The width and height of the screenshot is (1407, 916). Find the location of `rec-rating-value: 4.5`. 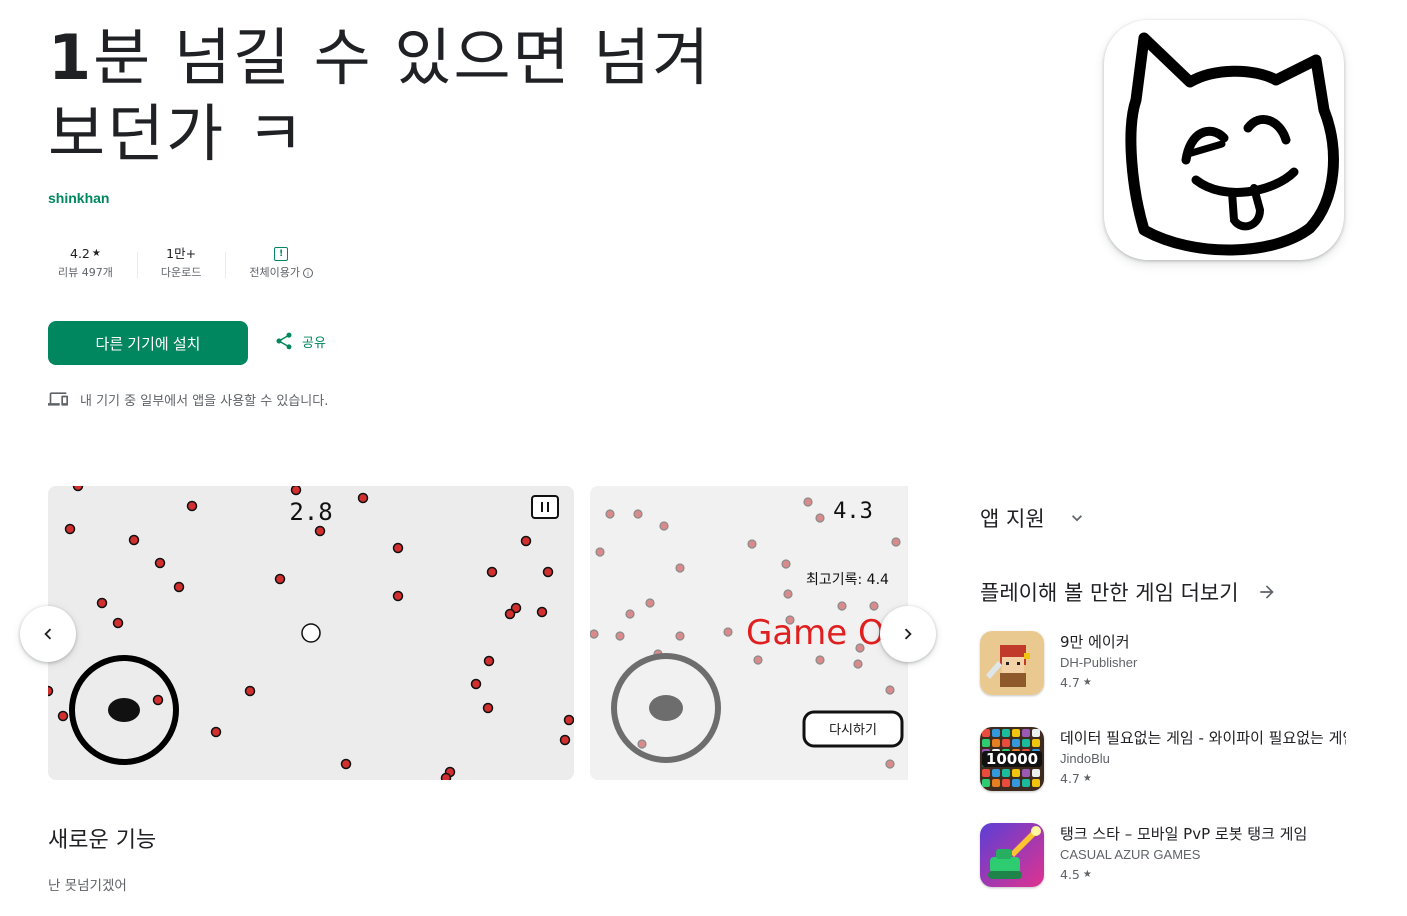

rec-rating-value: 4.5 is located at coordinates (1070, 874).